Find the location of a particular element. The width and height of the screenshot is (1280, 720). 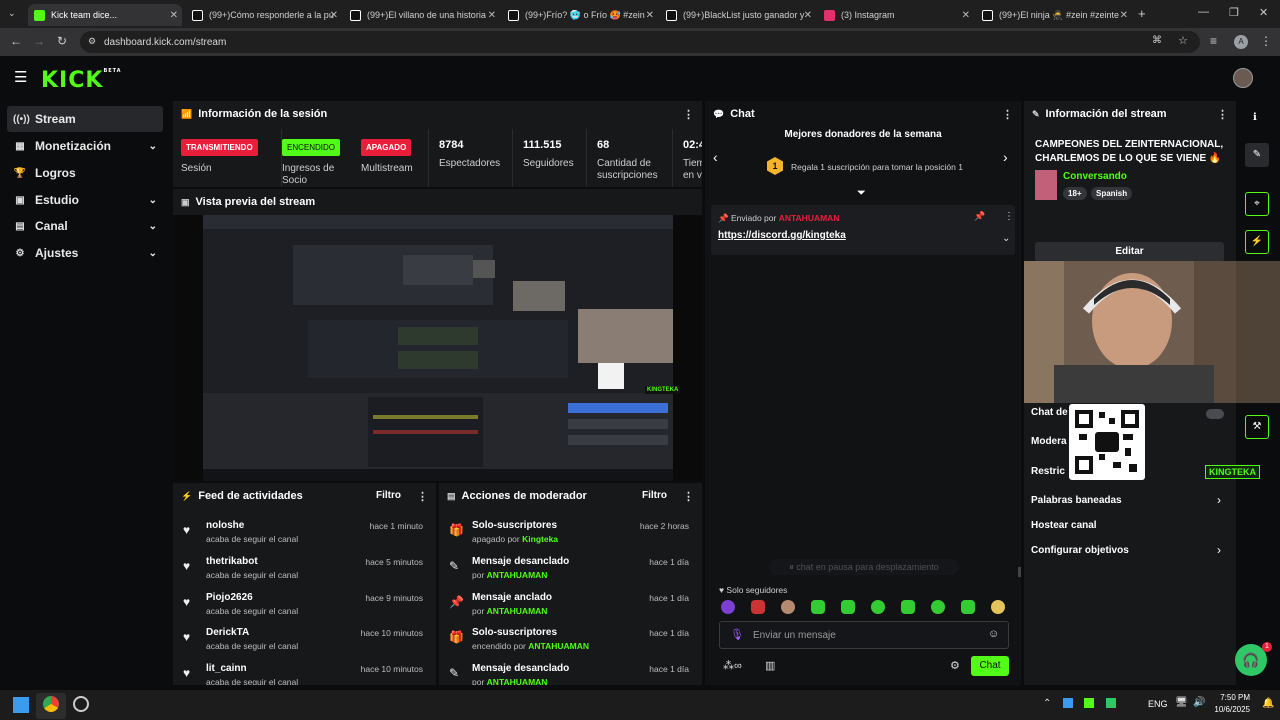

moderation-quick-action-icon: ⚒ is located at coordinates (1257, 427).